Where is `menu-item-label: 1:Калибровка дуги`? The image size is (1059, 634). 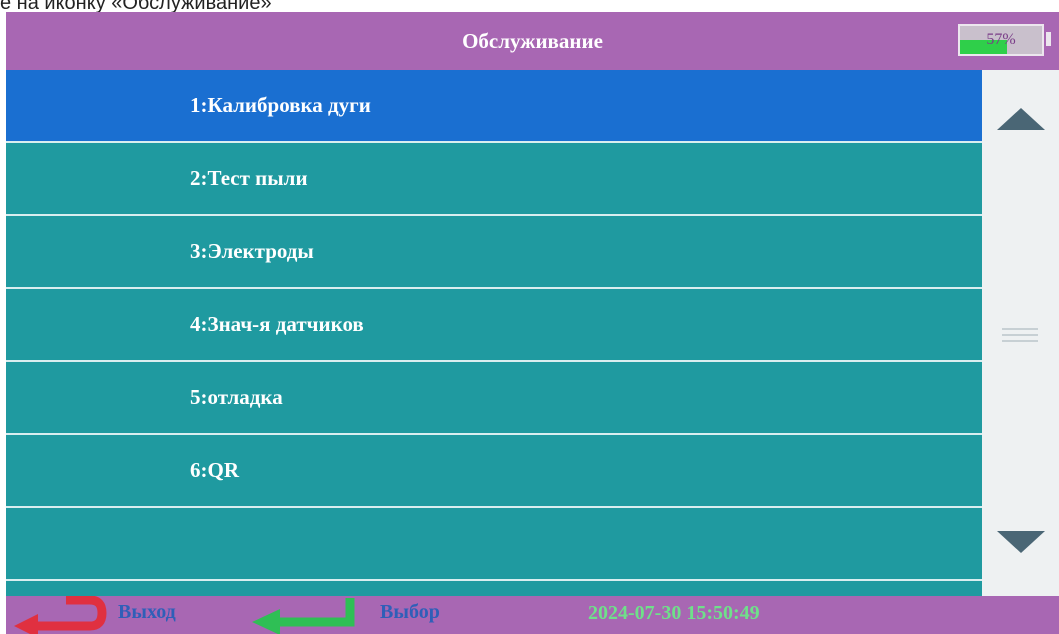 menu-item-label: 1:Калибровка дуги is located at coordinates (280, 105).